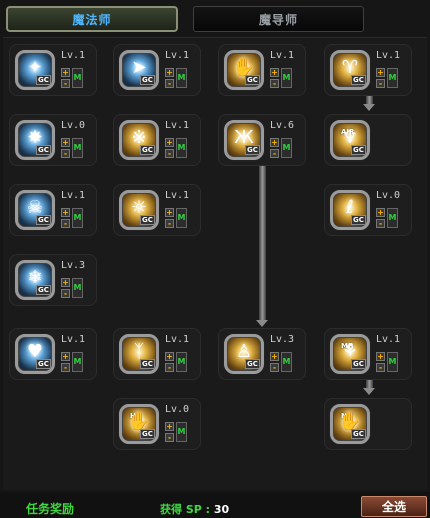 This screenshot has width=430, height=518. What do you see at coordinates (278, 19) in the screenshot?
I see `tab-sorcerer: 魔导师` at bounding box center [278, 19].